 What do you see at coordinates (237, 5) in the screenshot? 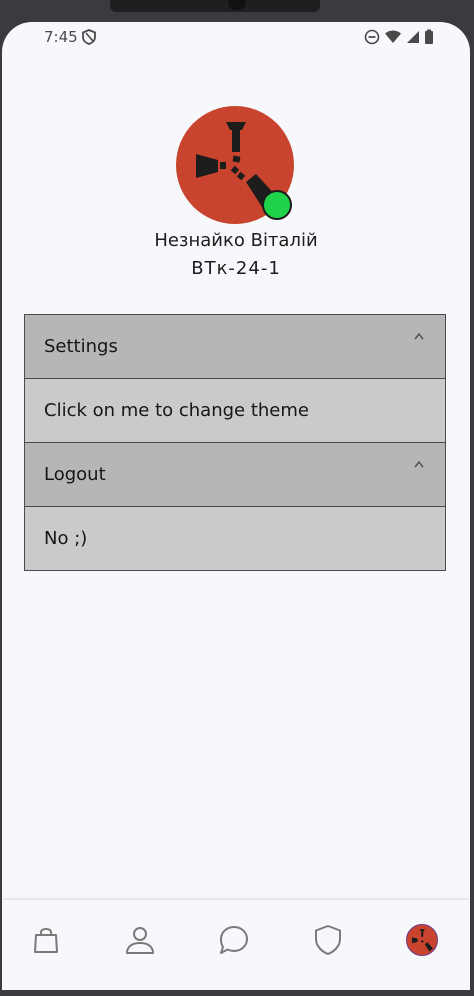
I see `front-camera` at bounding box center [237, 5].